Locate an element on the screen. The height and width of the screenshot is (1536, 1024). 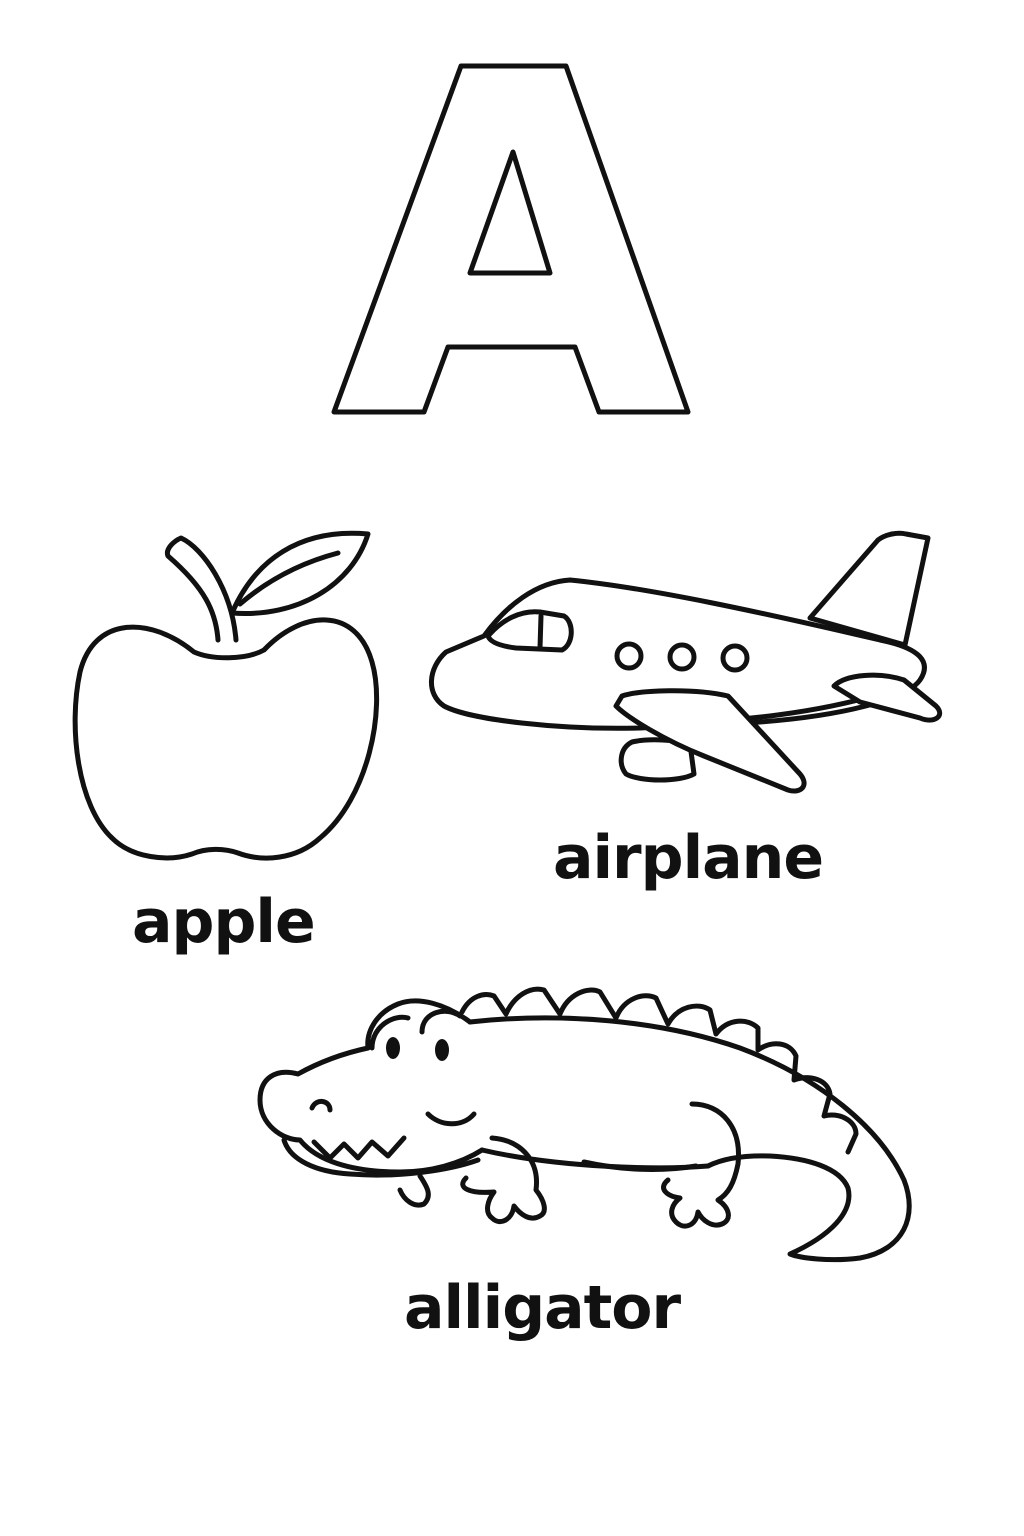
apple-drawing is located at coordinates (226, 695).